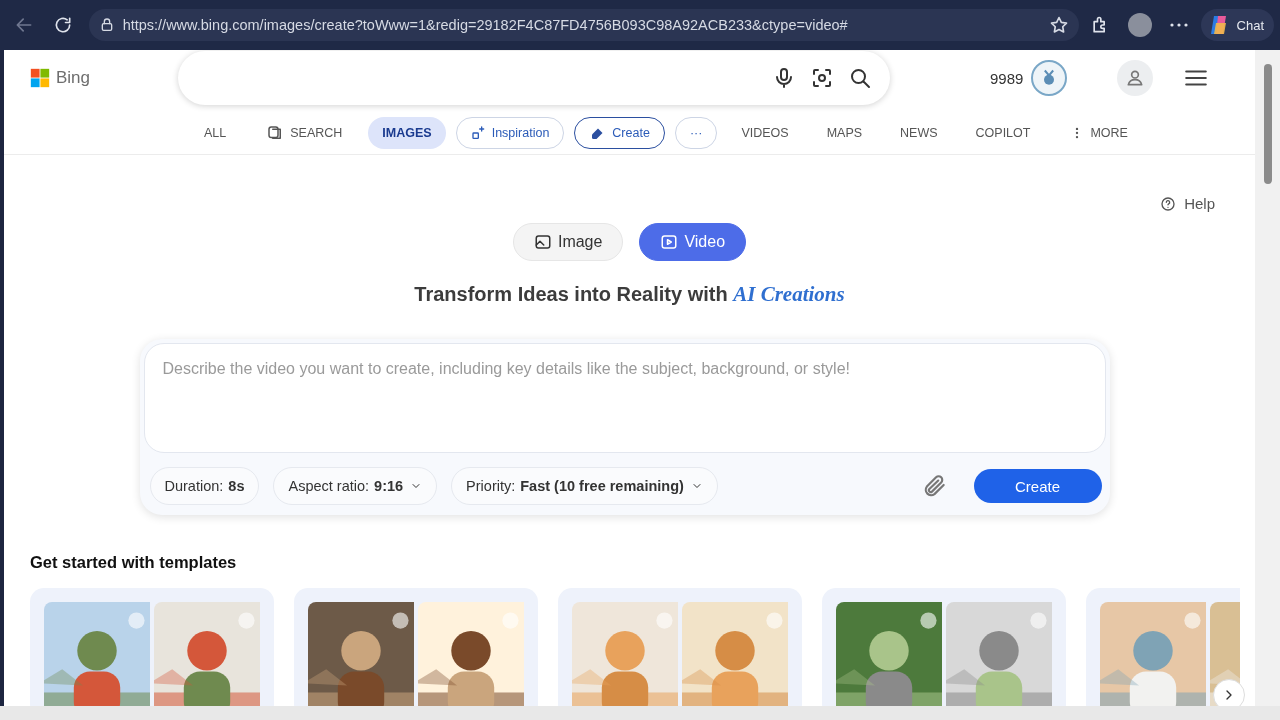 This screenshot has width=1280, height=720. Describe the element at coordinates (304, 133) in the screenshot. I see `nav-tab: SEARCH` at that location.